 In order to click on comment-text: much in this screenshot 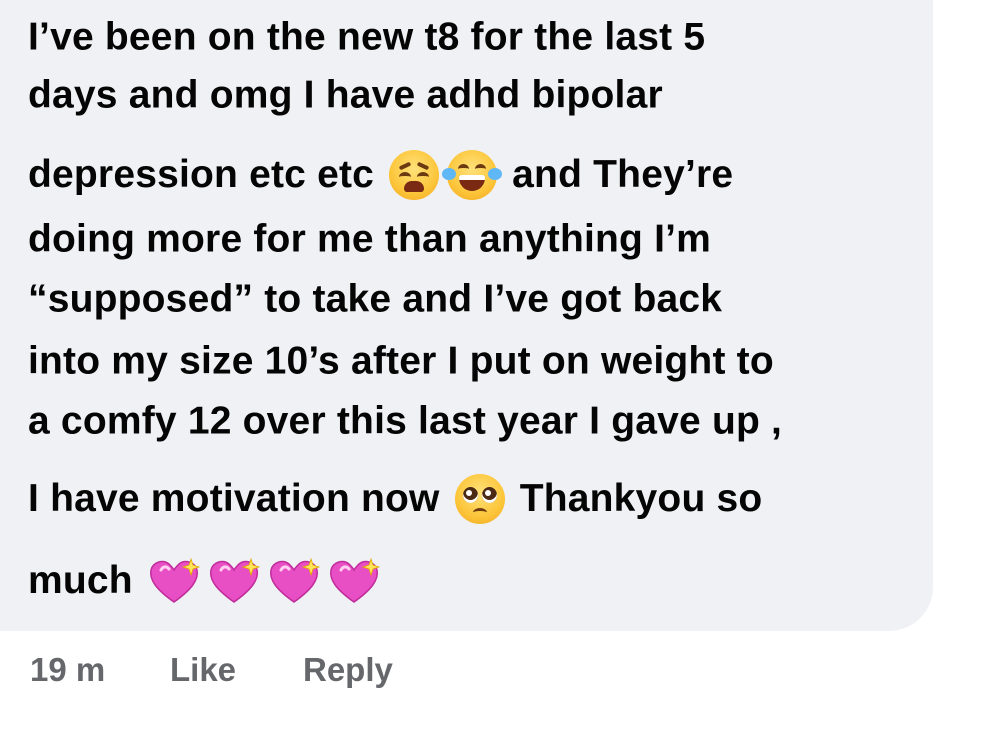, I will do `click(80, 580)`.